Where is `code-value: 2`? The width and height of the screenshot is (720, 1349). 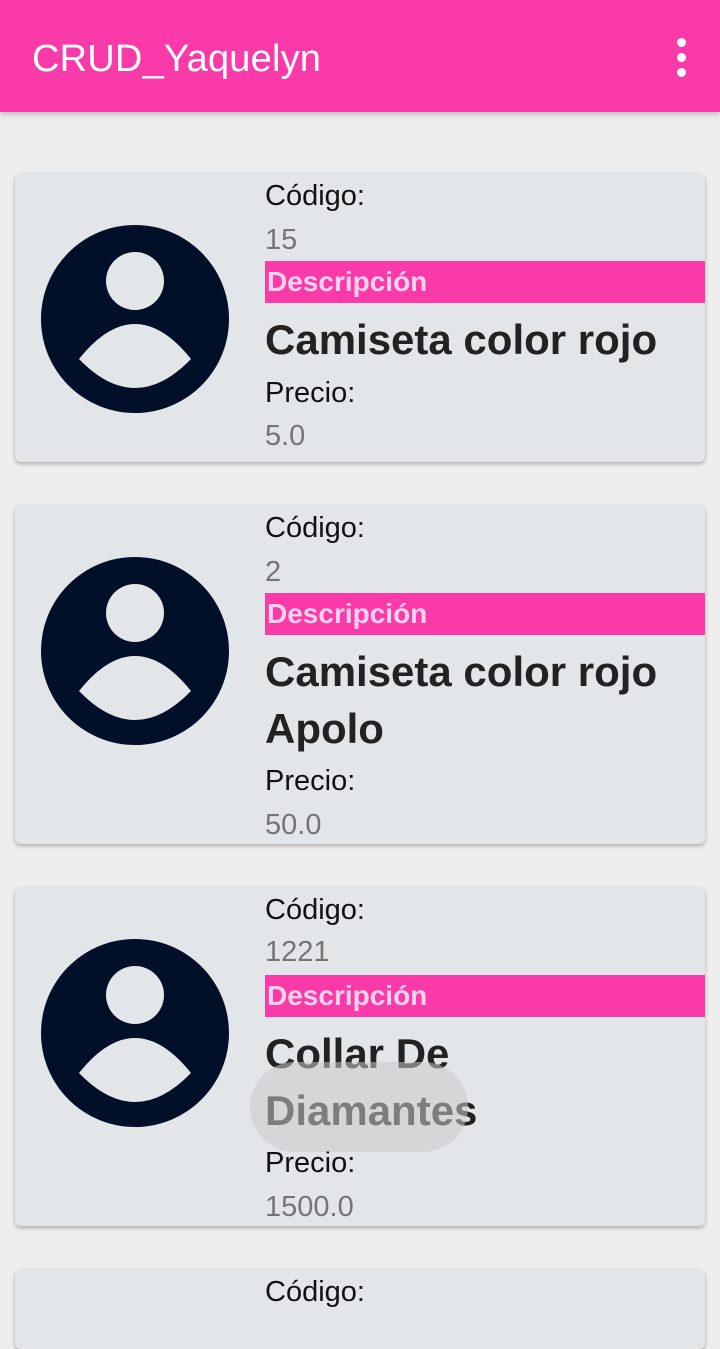 code-value: 2 is located at coordinates (273, 572).